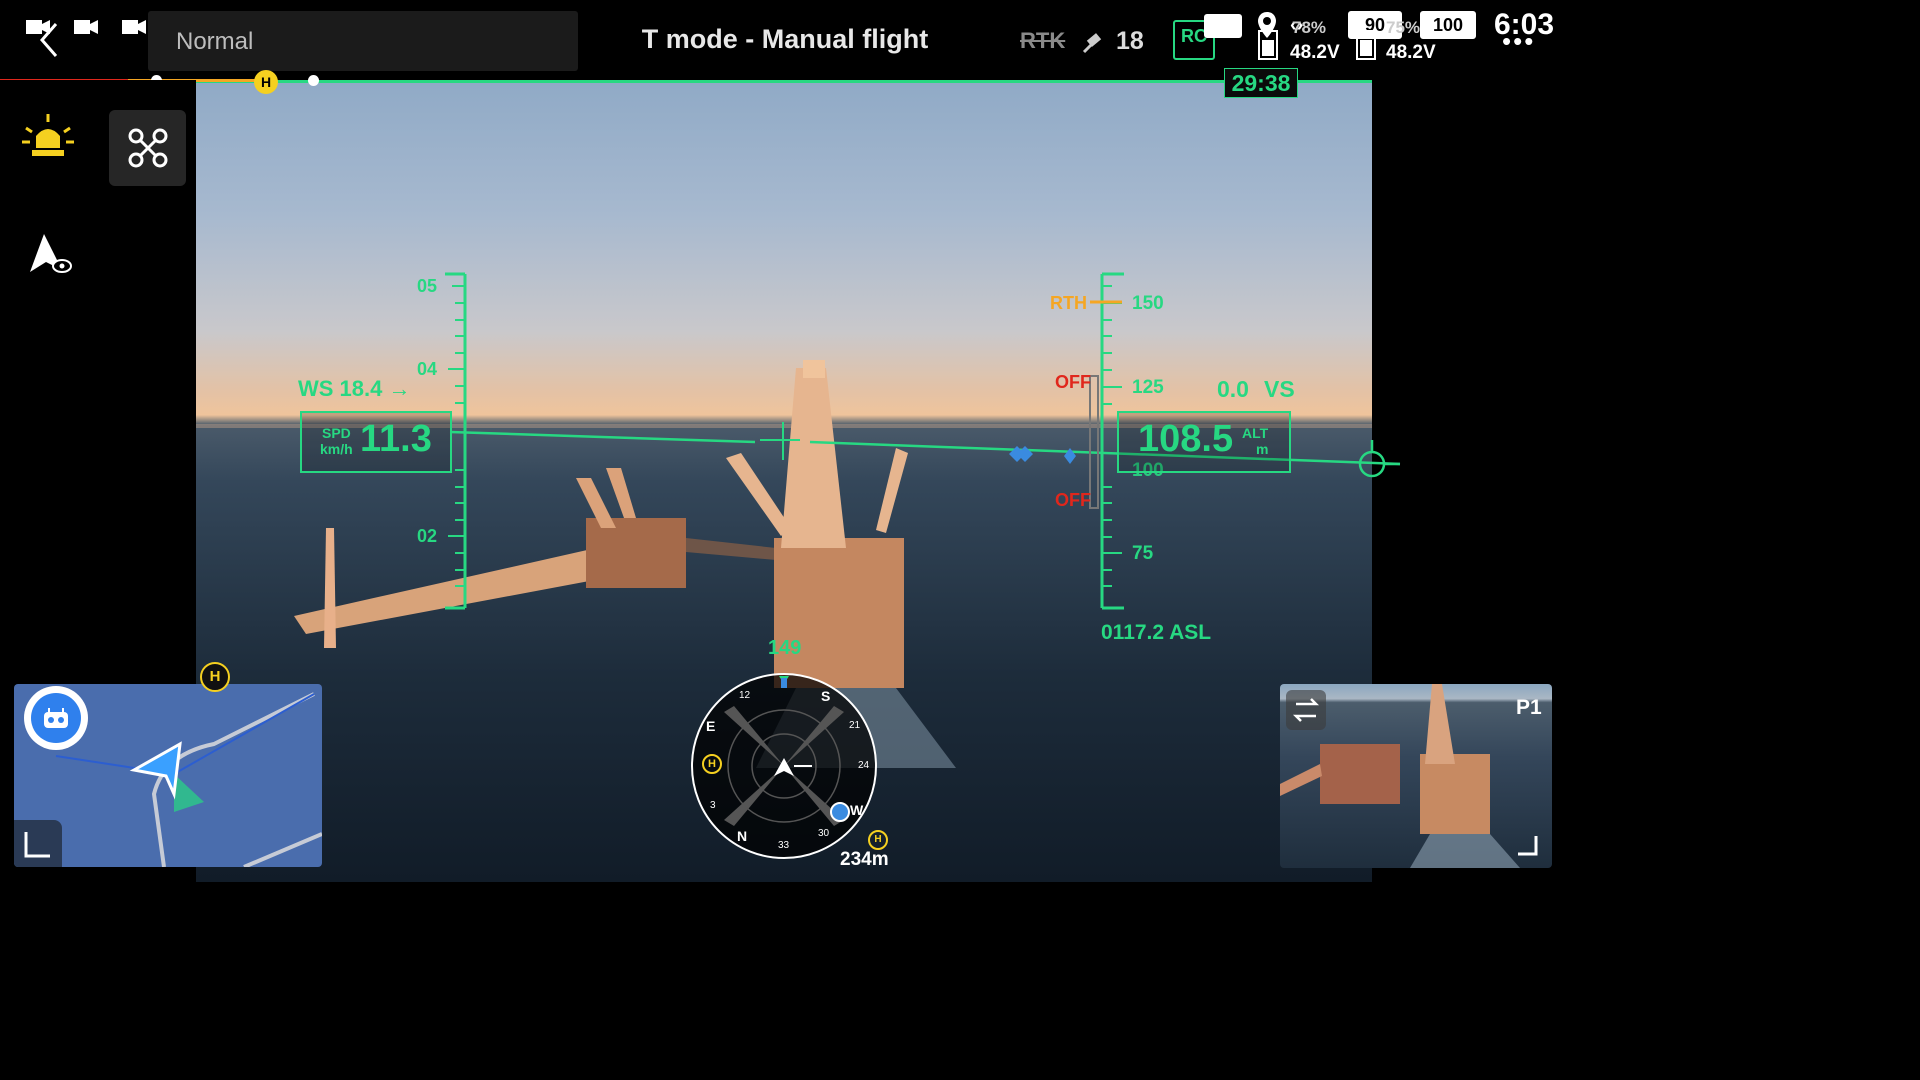 The height and width of the screenshot is (1080, 1920). I want to click on speed-tick-02: 02, so click(427, 536).